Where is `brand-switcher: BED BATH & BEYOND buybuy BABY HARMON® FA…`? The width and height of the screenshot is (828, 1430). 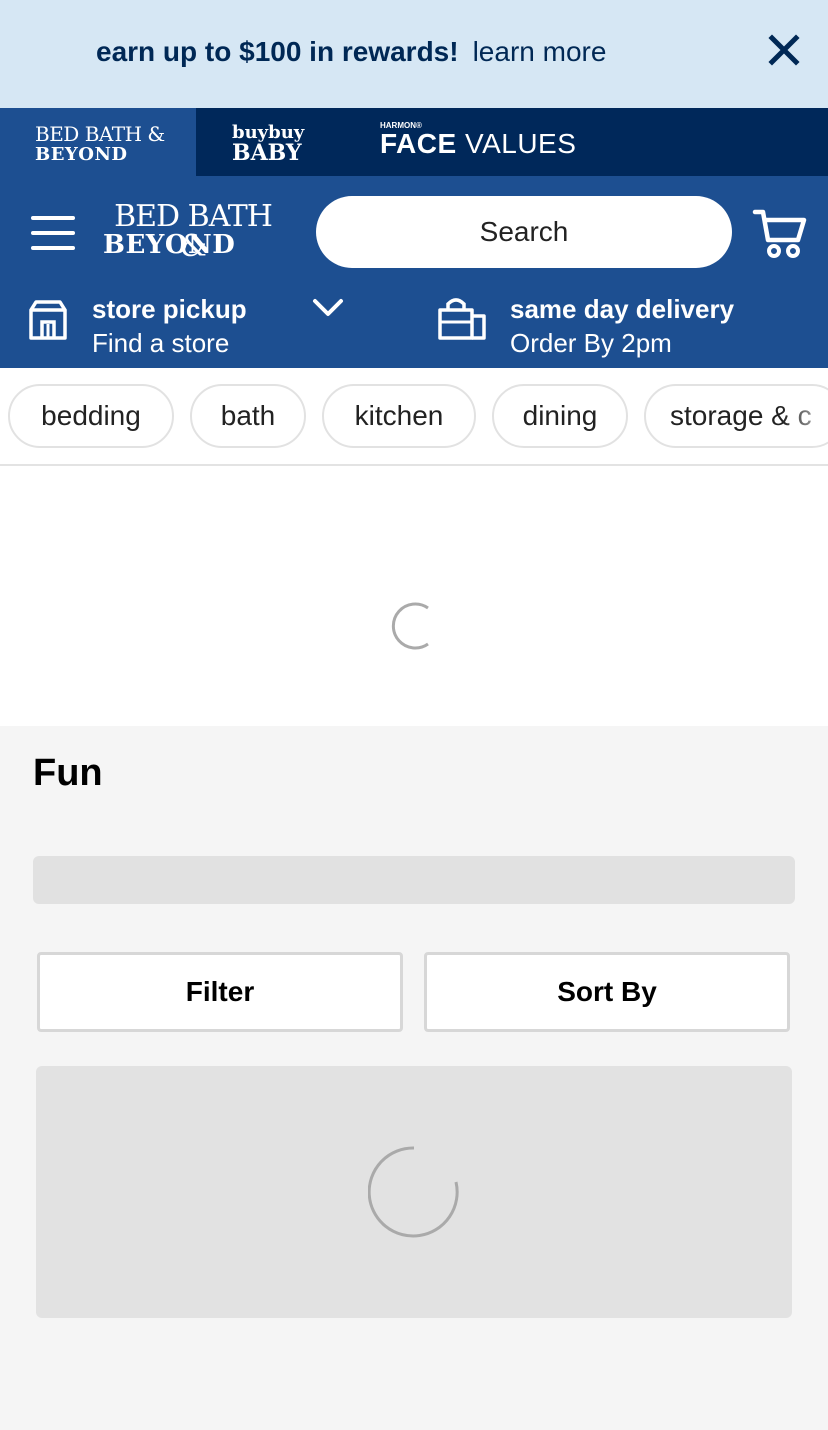
brand-switcher: BED BATH & BEYOND buybuy BABY HARMON® FA… is located at coordinates (414, 142).